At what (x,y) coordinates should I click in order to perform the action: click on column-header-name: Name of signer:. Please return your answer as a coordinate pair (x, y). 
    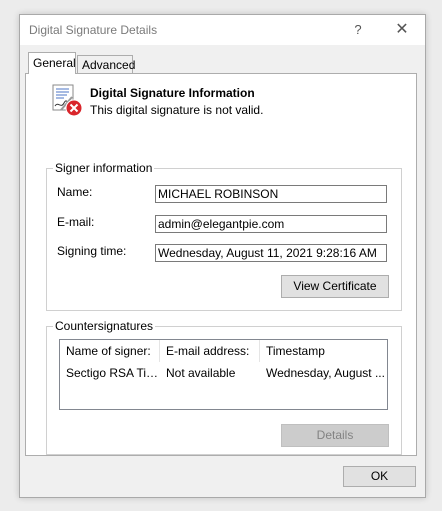
    Looking at the image, I should click on (110, 351).